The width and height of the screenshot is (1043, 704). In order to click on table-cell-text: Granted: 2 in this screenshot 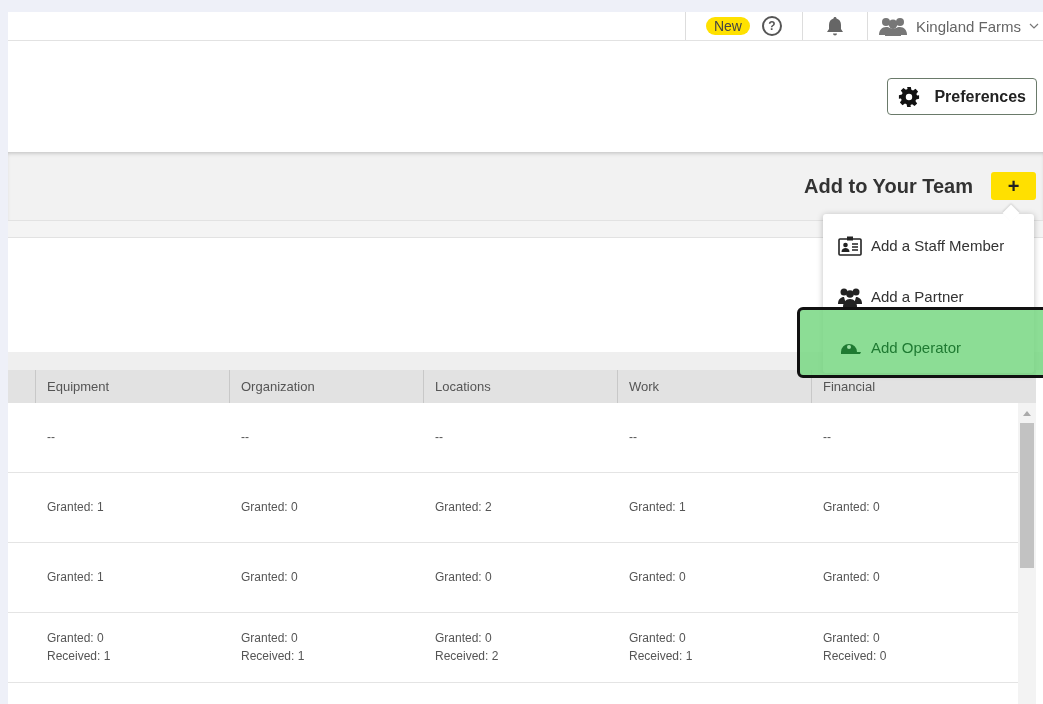, I will do `click(463, 507)`.